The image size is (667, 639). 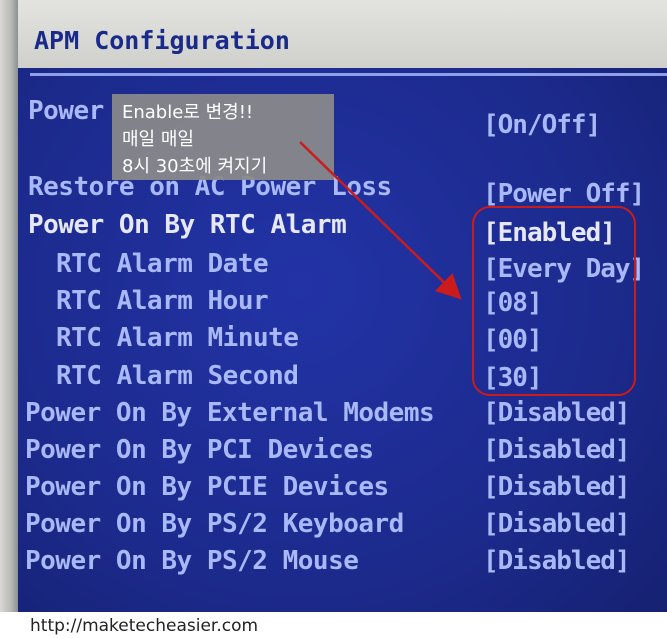 What do you see at coordinates (144, 626) in the screenshot?
I see `watermark-url: http://maketecheasier.com` at bounding box center [144, 626].